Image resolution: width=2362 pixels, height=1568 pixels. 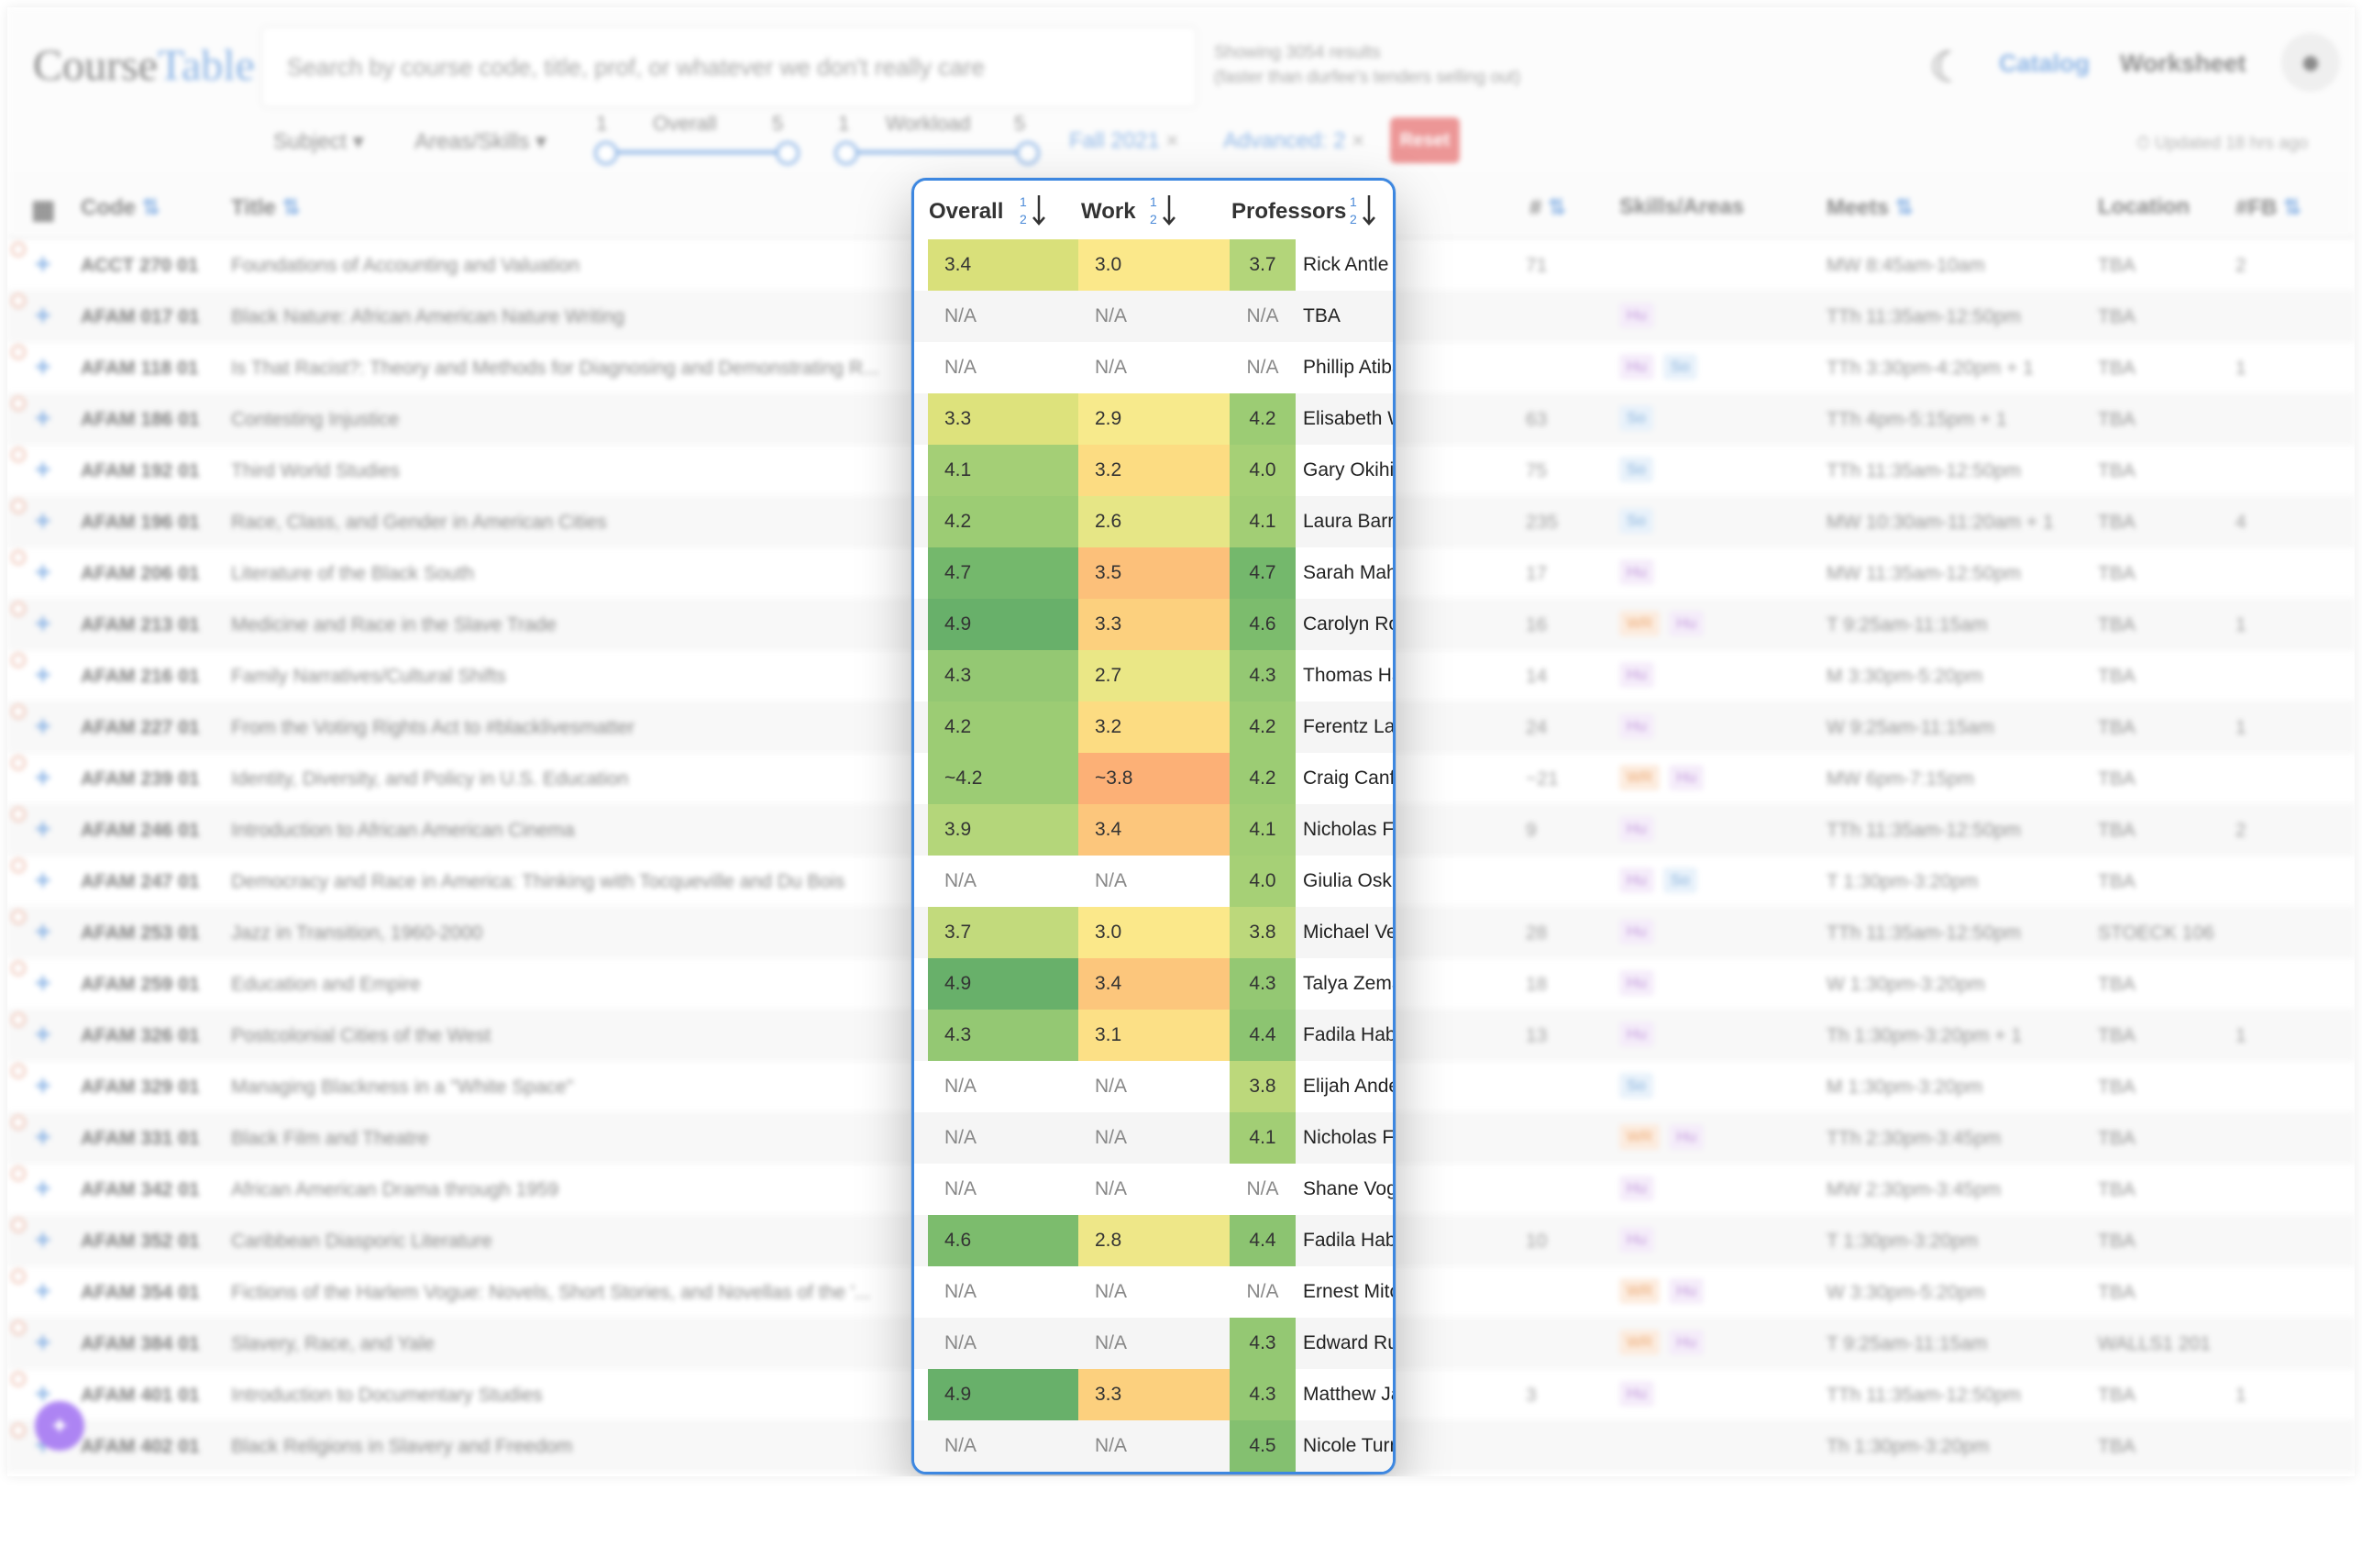 What do you see at coordinates (566, 1344) in the screenshot?
I see `course-title: Slavery, Race, and Yale` at bounding box center [566, 1344].